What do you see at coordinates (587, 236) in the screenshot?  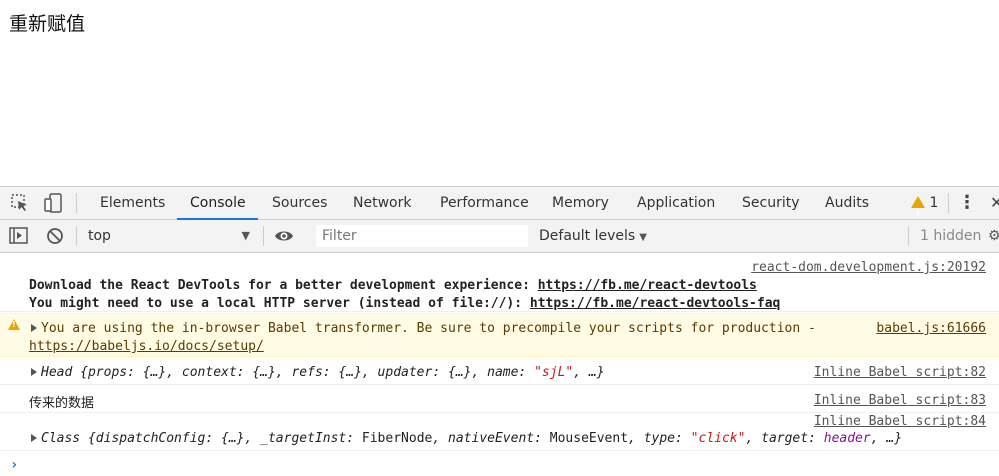 I see `log-levels-label: Default levels` at bounding box center [587, 236].